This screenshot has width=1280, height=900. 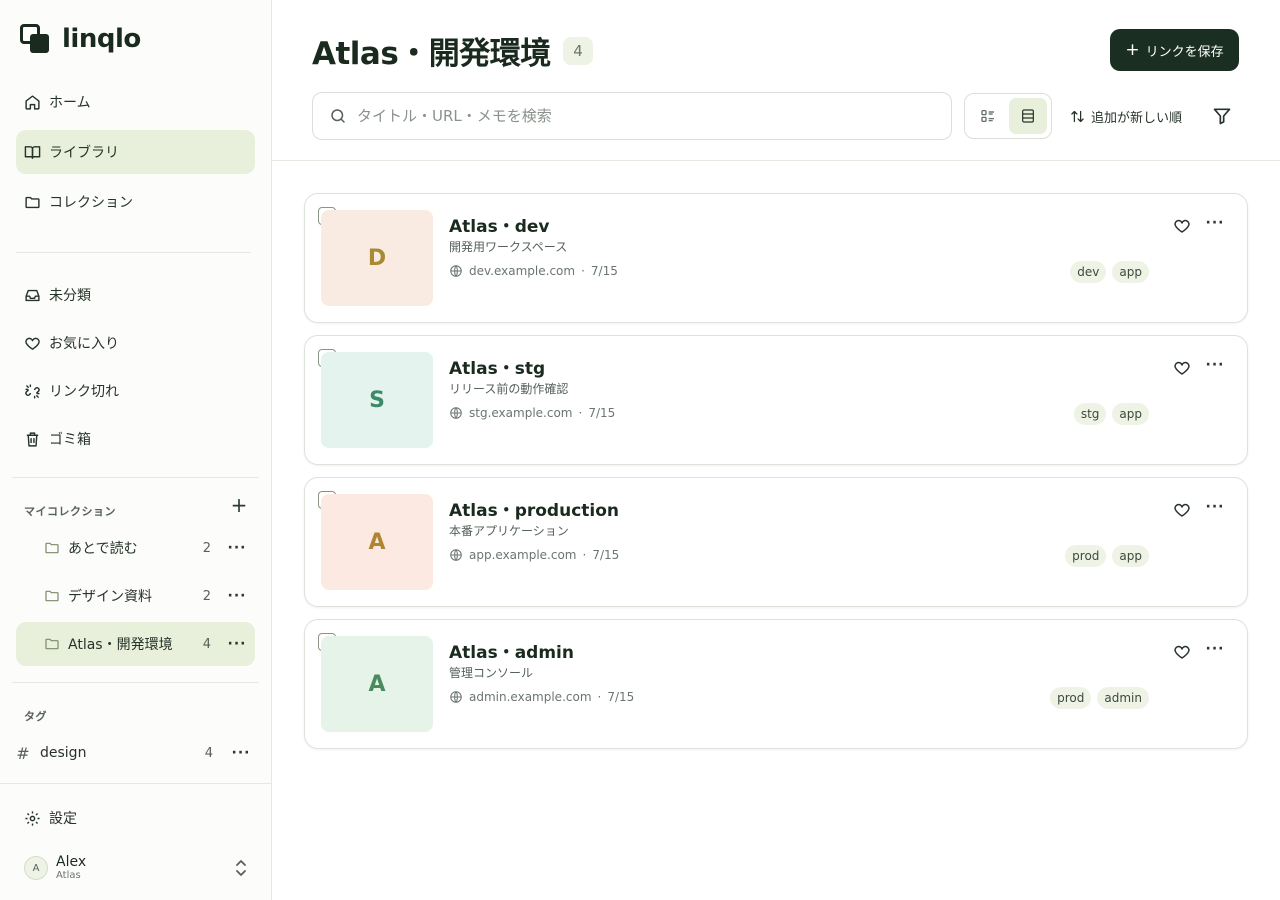 I want to click on page-title-text: Atlas・開発環境, so click(x=431, y=54).